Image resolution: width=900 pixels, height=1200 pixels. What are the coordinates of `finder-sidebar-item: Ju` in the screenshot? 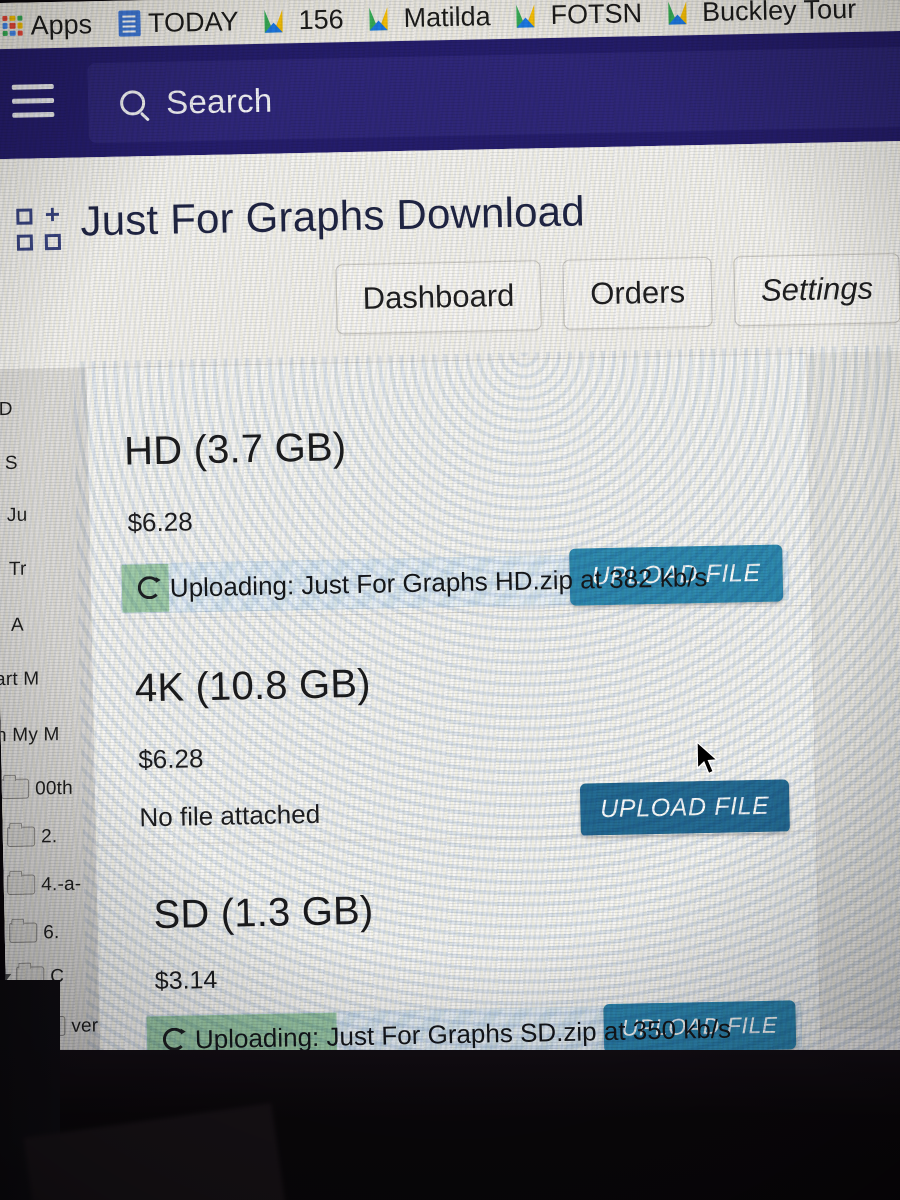 It's located at (17, 516).